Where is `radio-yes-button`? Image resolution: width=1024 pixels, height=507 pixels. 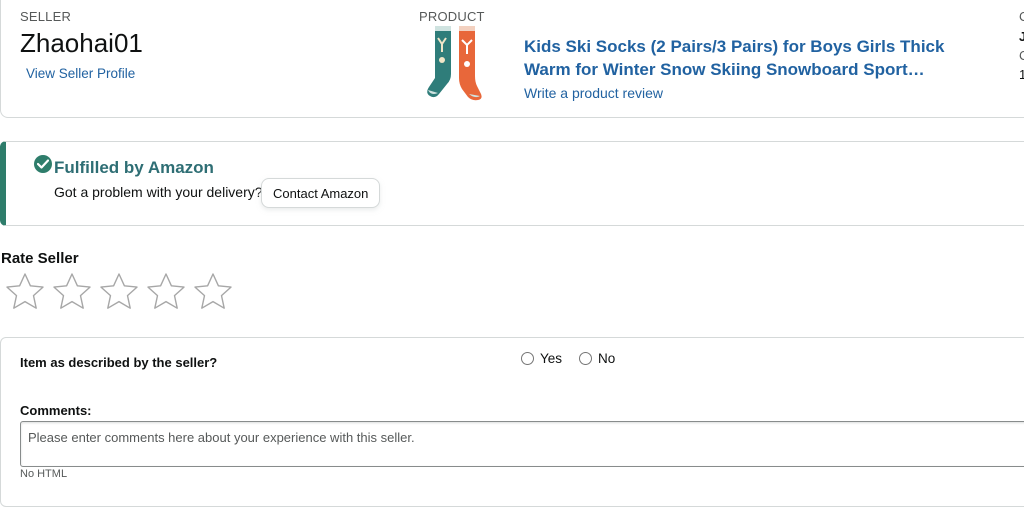 radio-yes-button is located at coordinates (527, 358).